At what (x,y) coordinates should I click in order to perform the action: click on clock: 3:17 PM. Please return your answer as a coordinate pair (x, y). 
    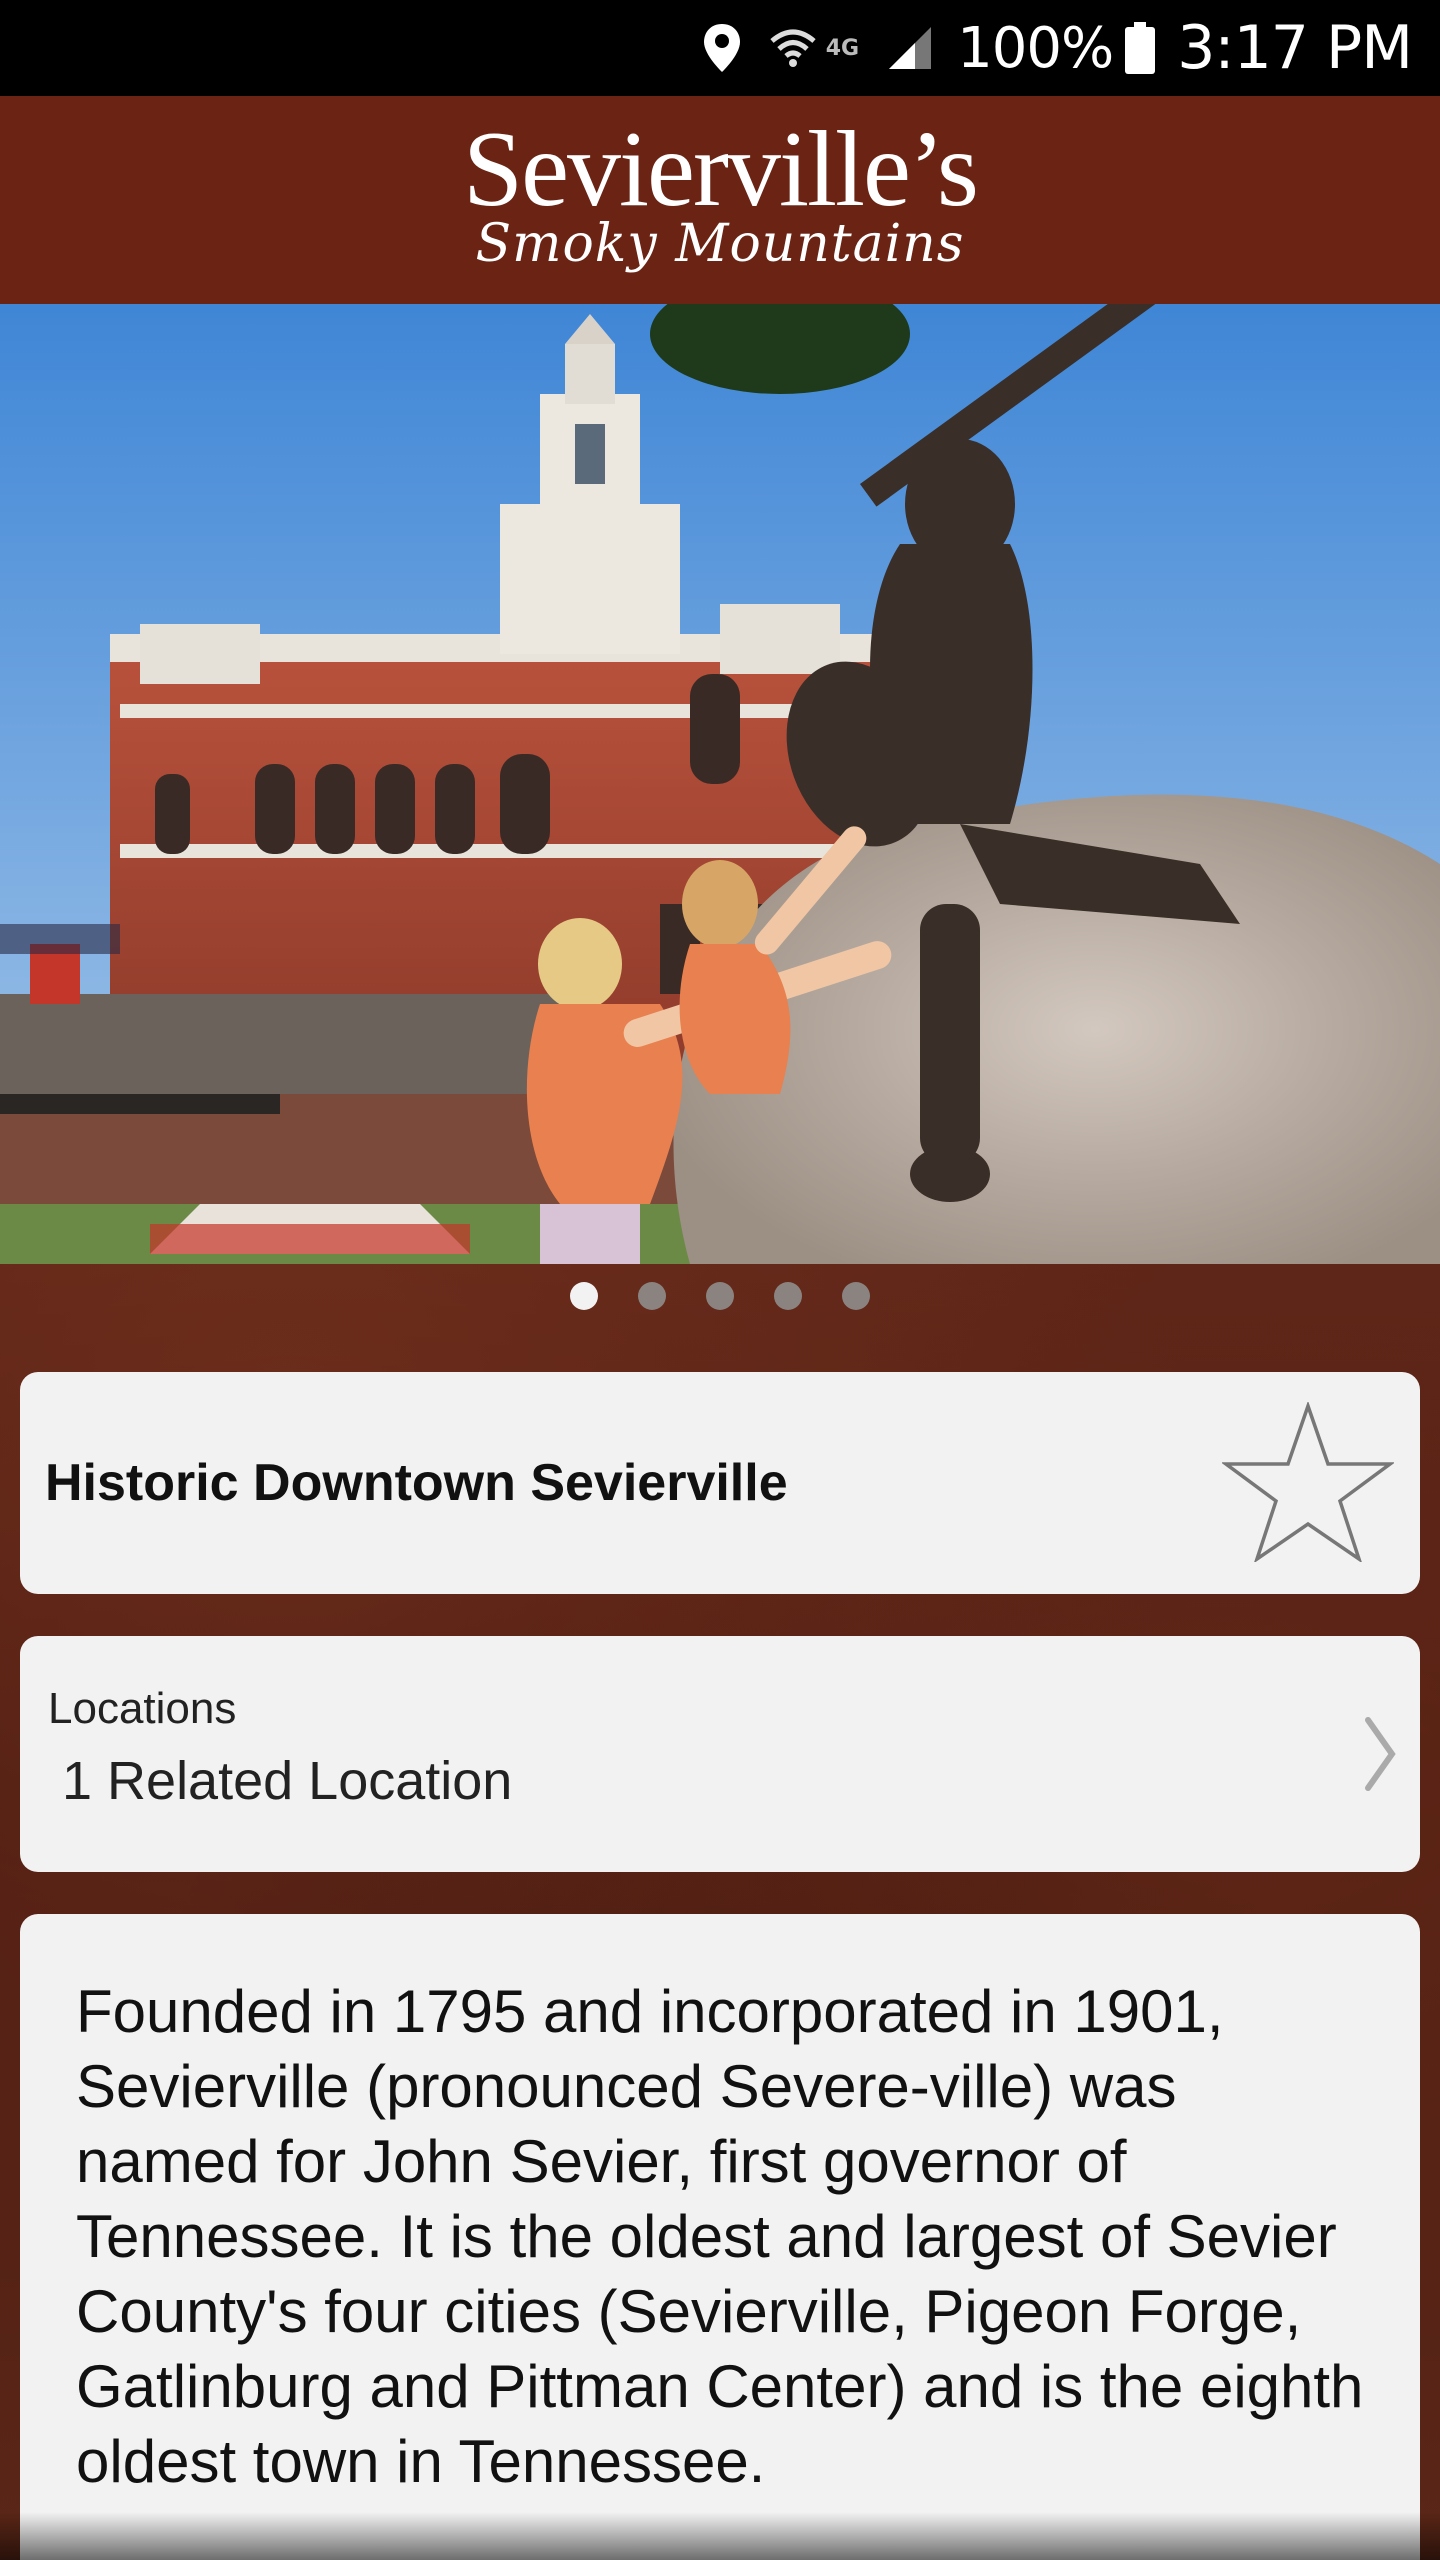
    Looking at the image, I should click on (1295, 48).